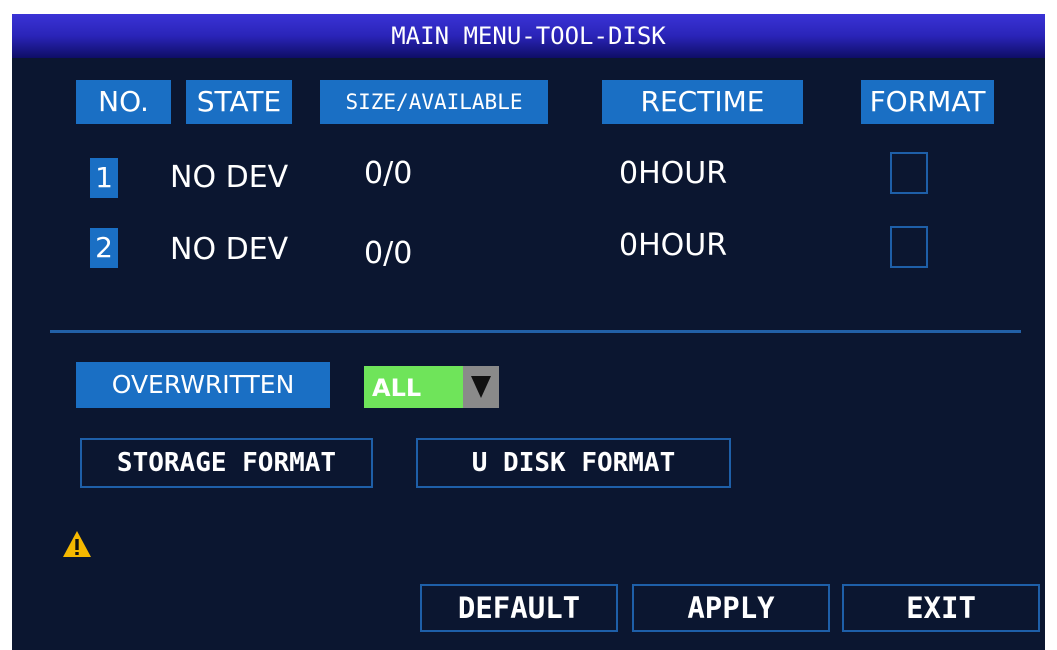 This screenshot has width=1057, height=650. Describe the element at coordinates (909, 173) in the screenshot. I see `row-1-format-checkbox` at that location.